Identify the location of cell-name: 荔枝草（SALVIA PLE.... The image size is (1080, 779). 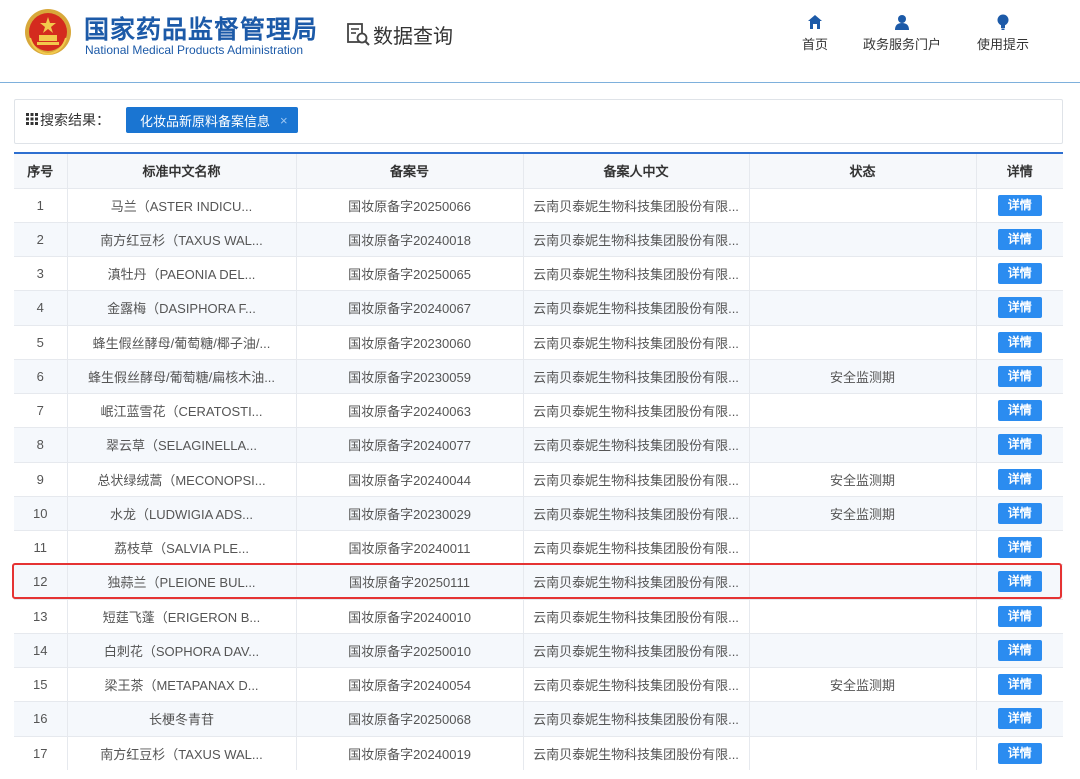
(182, 547).